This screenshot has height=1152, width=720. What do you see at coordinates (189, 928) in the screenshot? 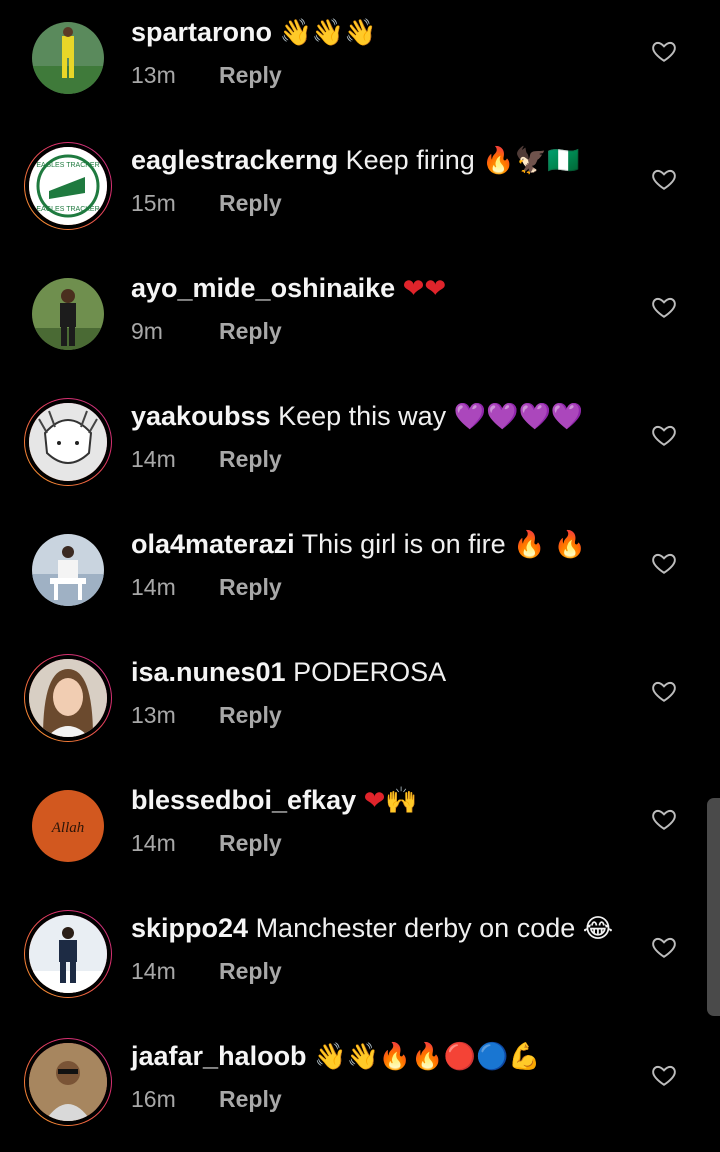
I see `username: skippo24` at bounding box center [189, 928].